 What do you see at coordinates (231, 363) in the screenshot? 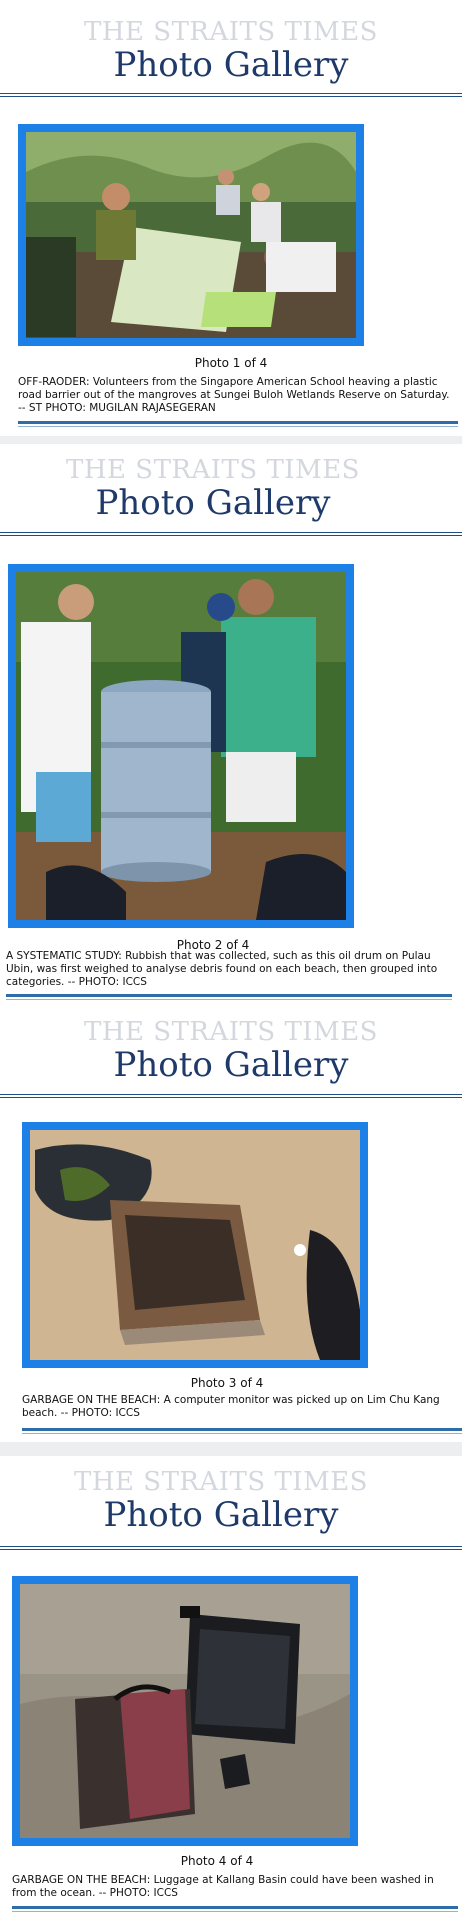
I see `photo-counter: Photo 1 of 4` at bounding box center [231, 363].